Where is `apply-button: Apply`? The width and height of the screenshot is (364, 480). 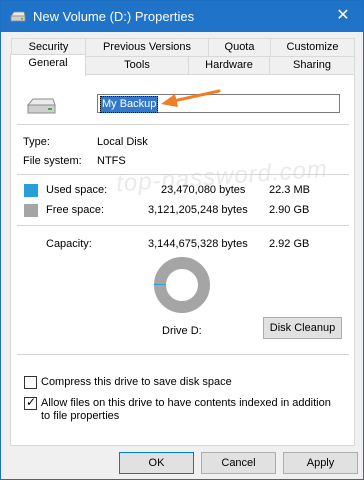
apply-button: Apply is located at coordinates (320, 463).